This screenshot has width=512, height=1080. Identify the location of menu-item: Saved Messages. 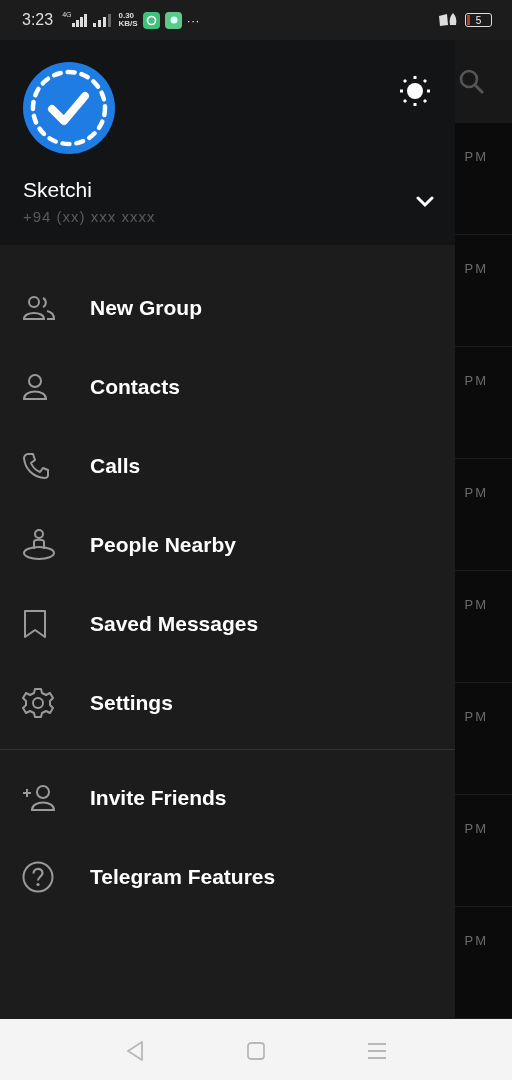
(227, 623).